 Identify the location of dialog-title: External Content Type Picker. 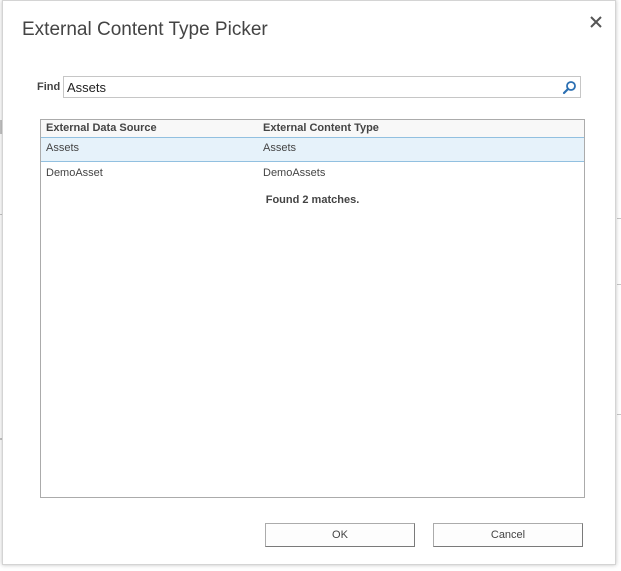
(145, 29).